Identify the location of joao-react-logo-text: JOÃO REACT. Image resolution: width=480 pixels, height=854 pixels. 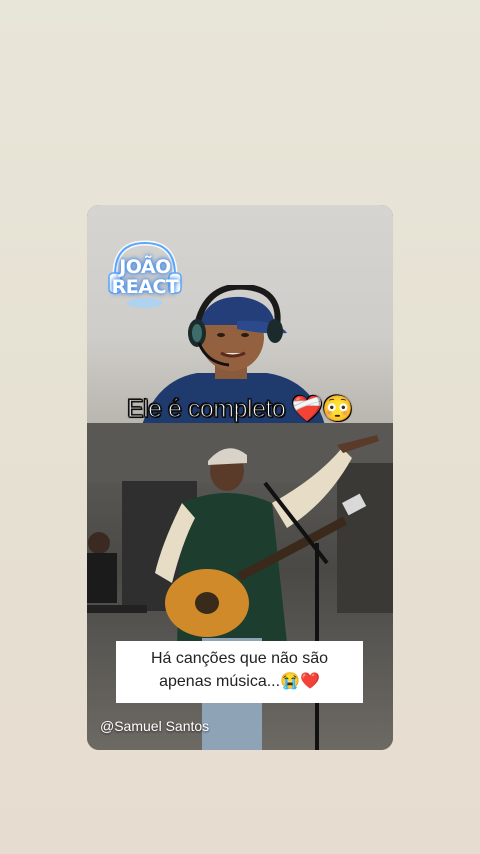
(145, 277).